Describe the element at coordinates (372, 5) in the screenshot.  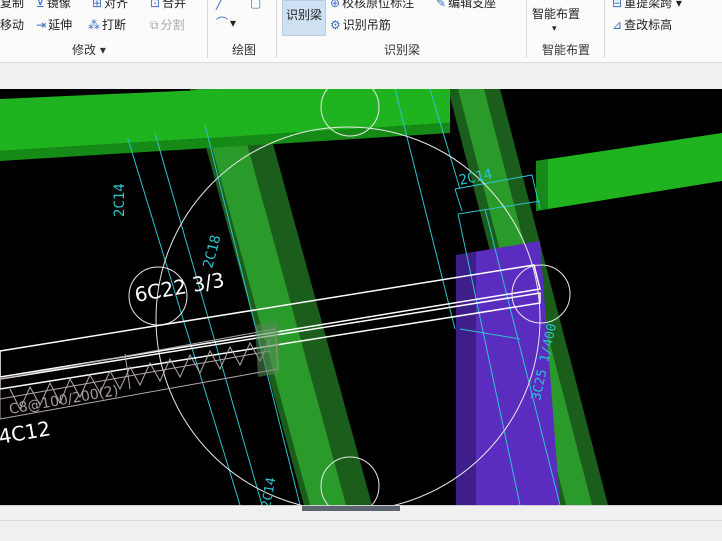
I see `verify-annotation-button: ⊕ 校核原位标注` at that location.